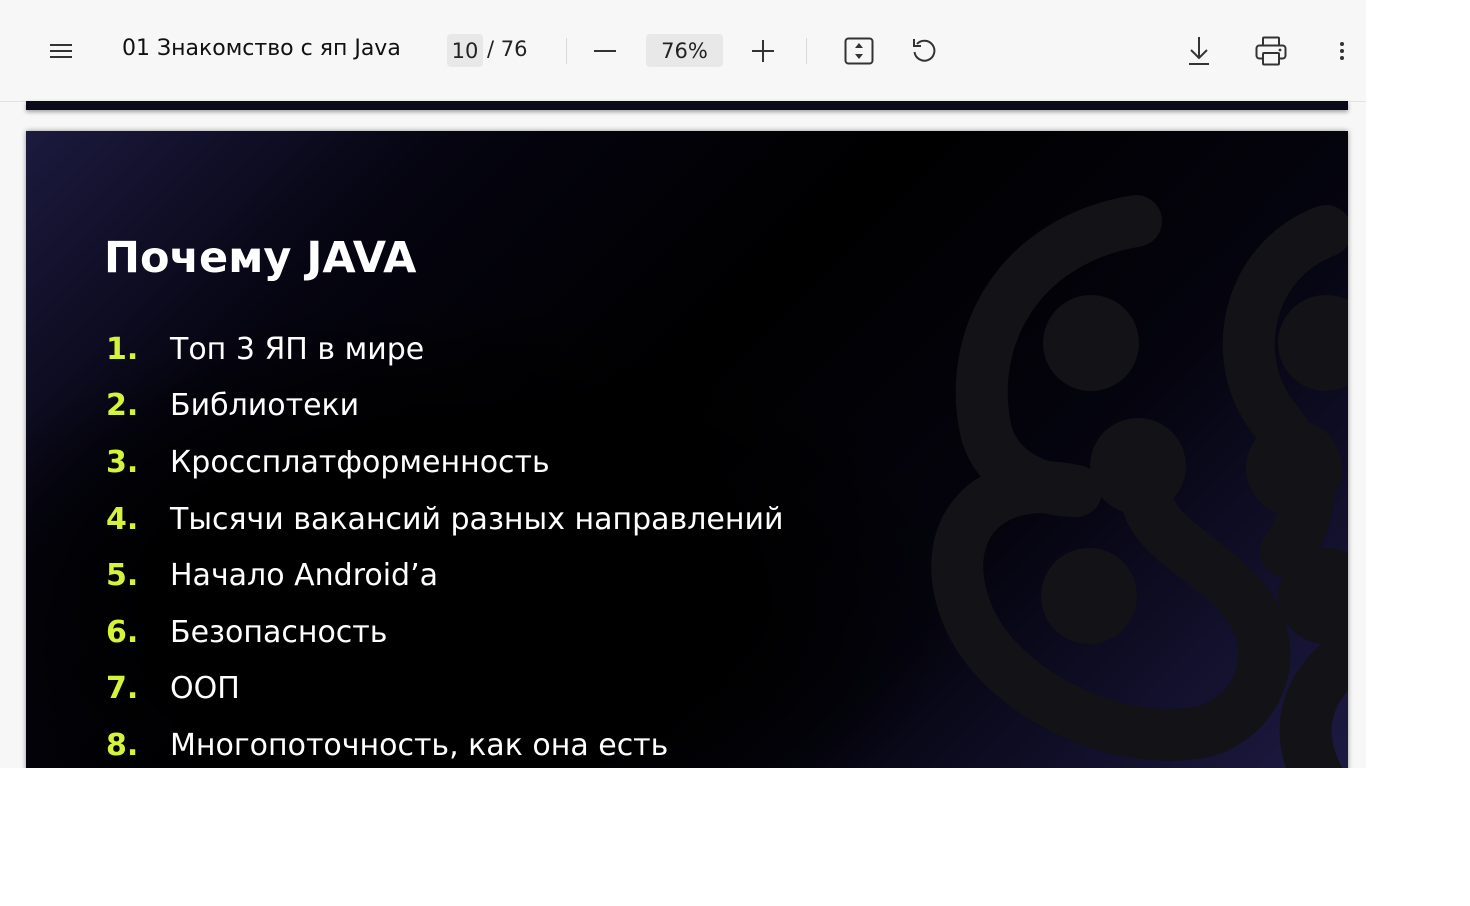 The height and width of the screenshot is (906, 1470). I want to click on list-item-number: 6., so click(122, 632).